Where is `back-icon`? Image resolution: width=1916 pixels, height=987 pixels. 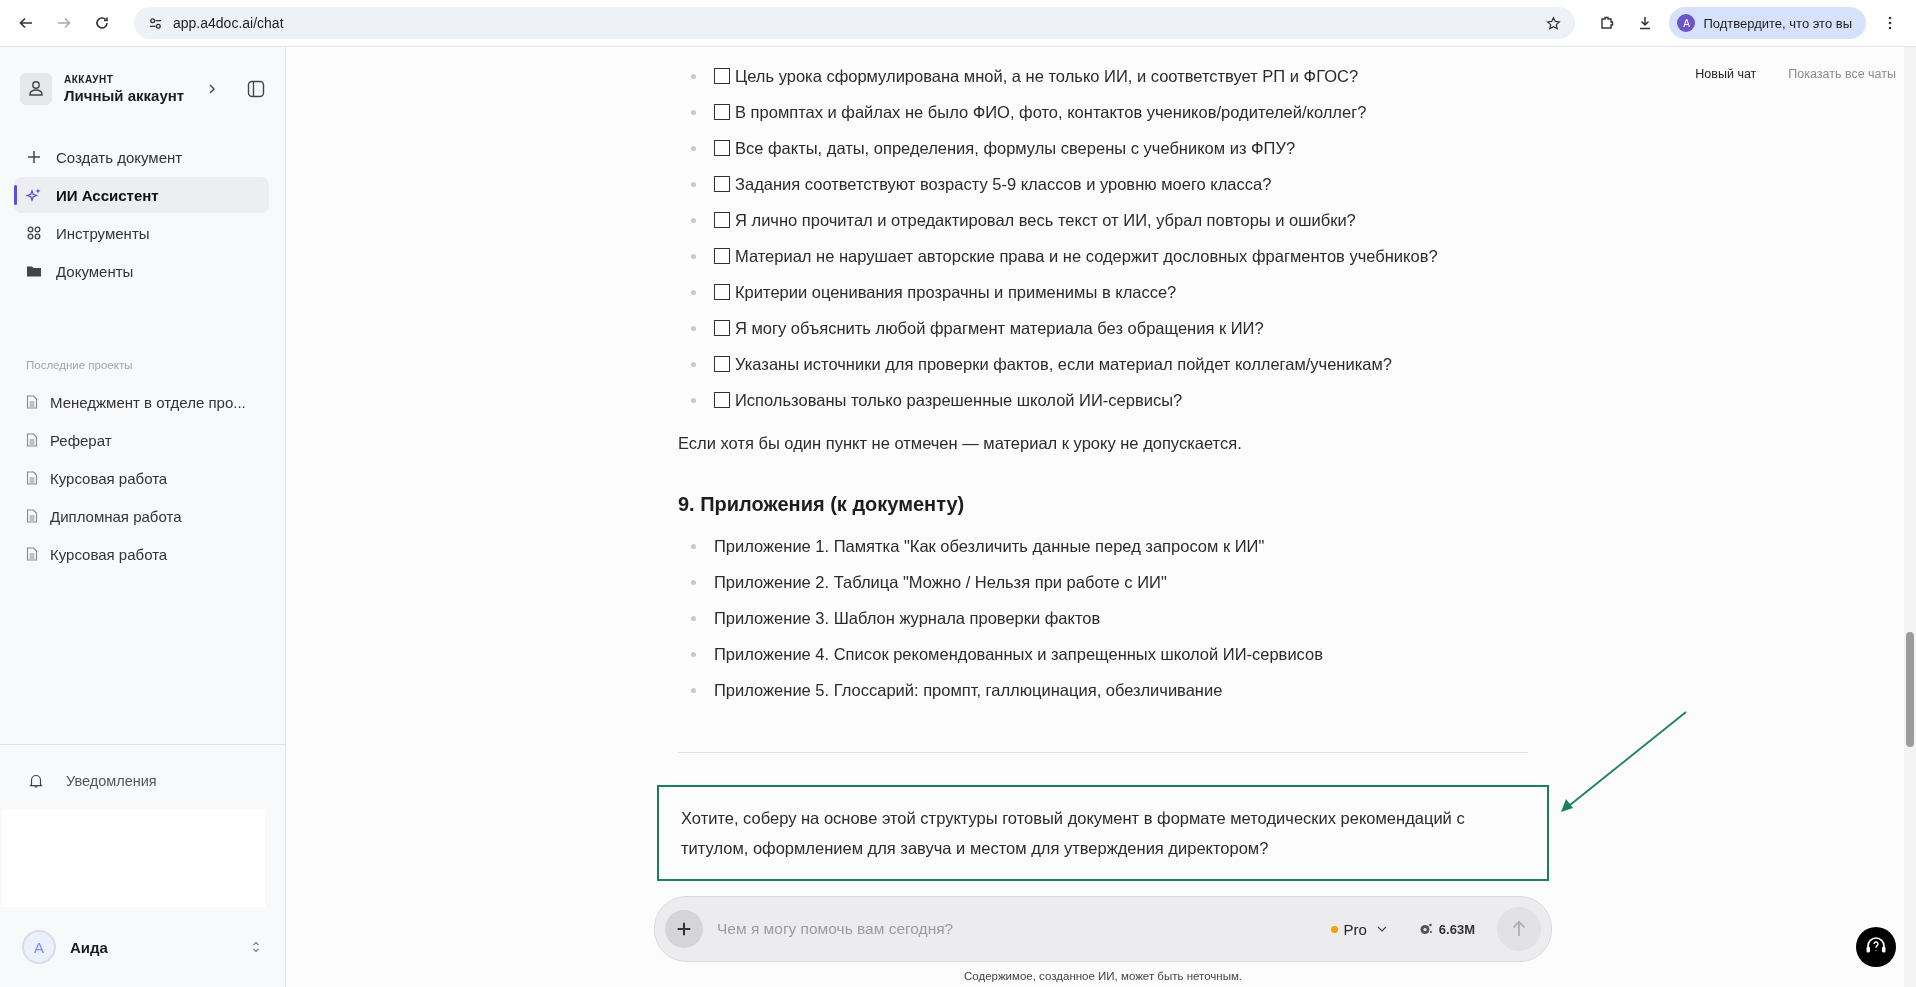
back-icon is located at coordinates (26, 23).